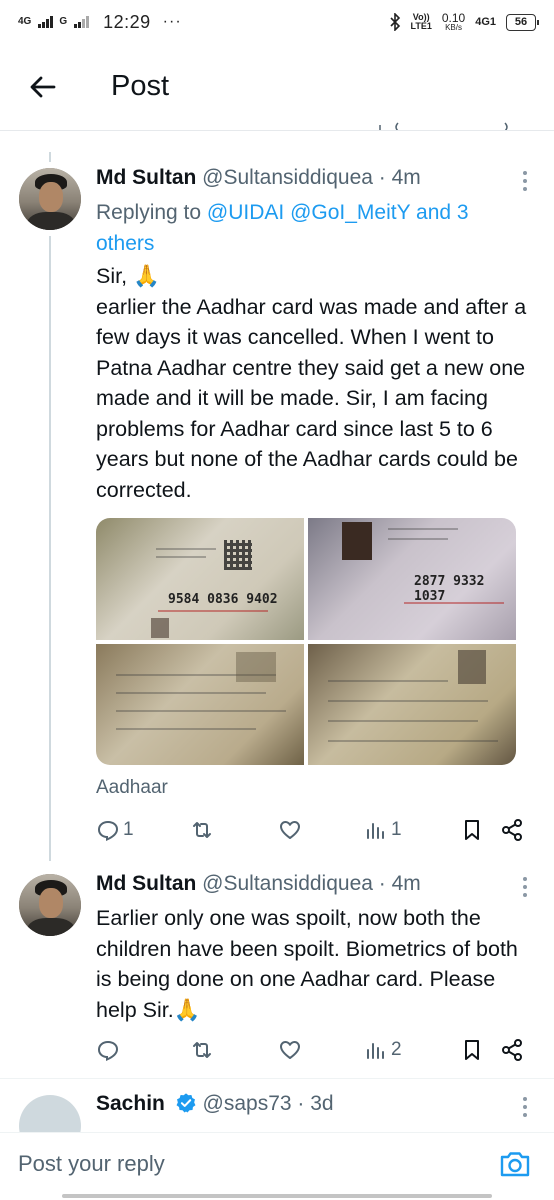 The image size is (554, 1200). What do you see at coordinates (277, 124) in the screenshot?
I see `previous-tweet-fragment` at bounding box center [277, 124].